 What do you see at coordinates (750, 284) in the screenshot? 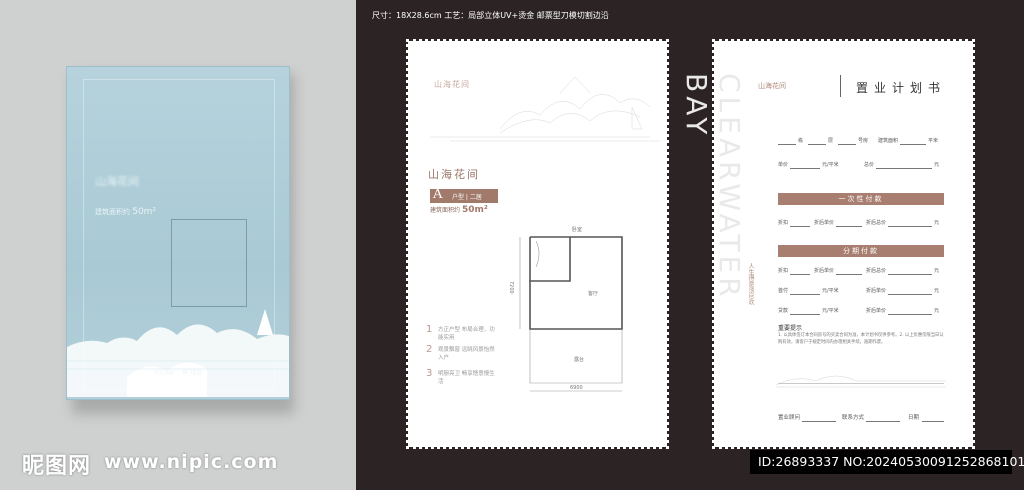
I see `vertical-slogan: 人生得意须尽欢` at bounding box center [750, 284].